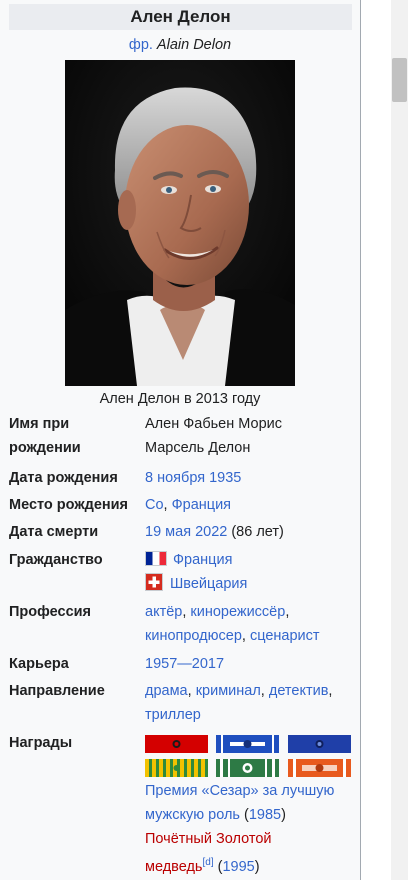  Describe the element at coordinates (193, 478) in the screenshot. I see `birth-date-link: 8 ноября 1935` at that location.